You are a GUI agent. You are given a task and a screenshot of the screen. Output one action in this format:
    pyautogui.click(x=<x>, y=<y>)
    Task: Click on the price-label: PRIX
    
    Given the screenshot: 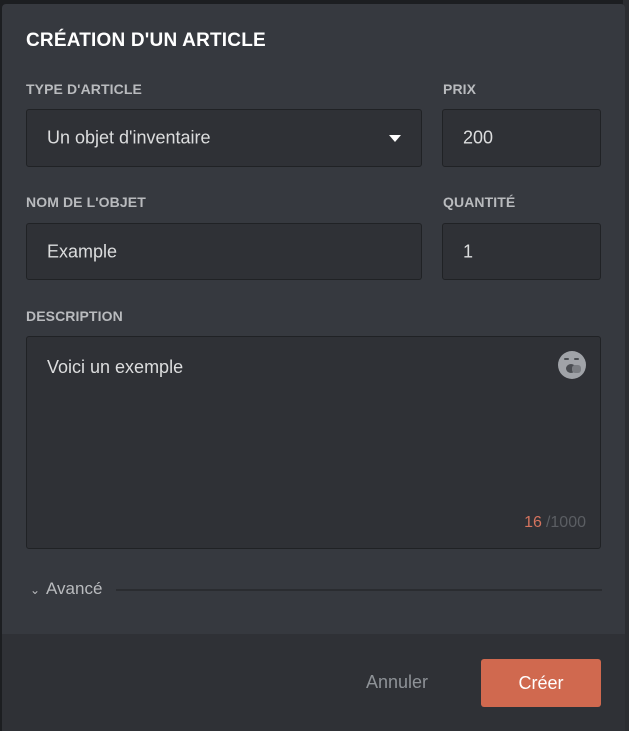 What is the action you would take?
    pyautogui.click(x=460, y=89)
    